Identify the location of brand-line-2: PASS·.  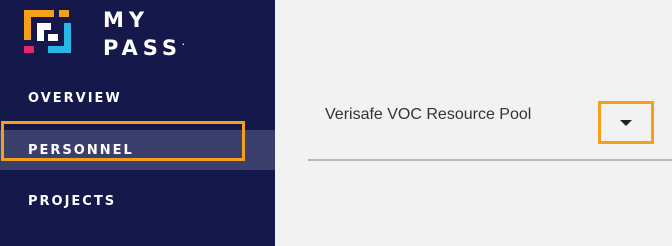
(144, 47).